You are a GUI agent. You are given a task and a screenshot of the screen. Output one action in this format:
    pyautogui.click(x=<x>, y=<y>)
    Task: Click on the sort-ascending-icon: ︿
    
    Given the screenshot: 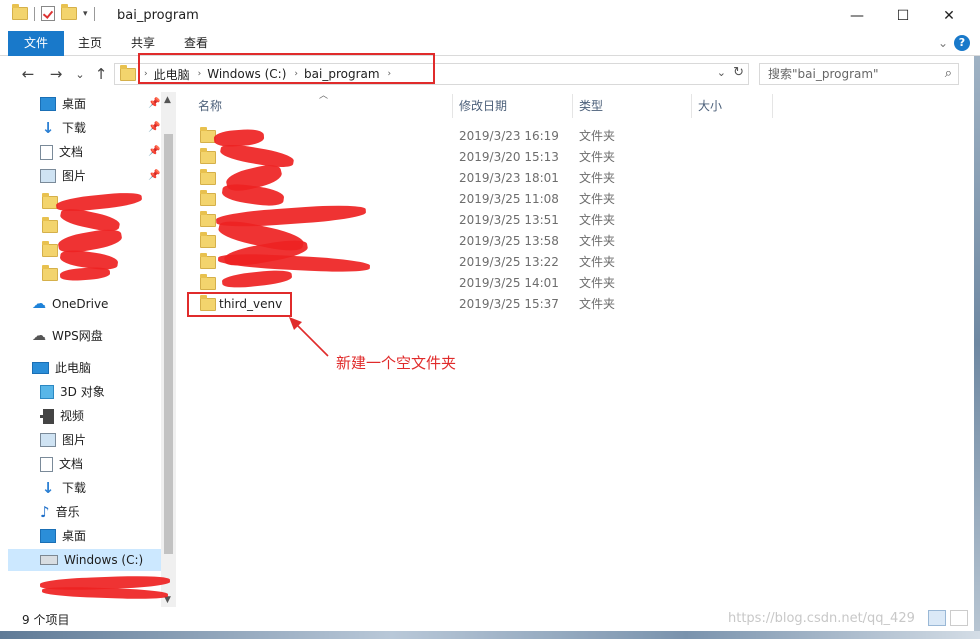 What is the action you would take?
    pyautogui.click(x=324, y=96)
    